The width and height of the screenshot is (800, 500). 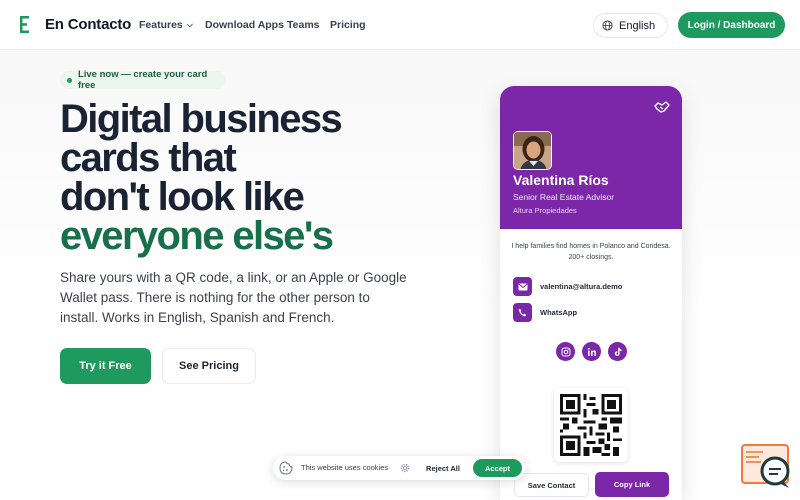 I want to click on card-role: Senior Real Estate Advisor, so click(x=564, y=197).